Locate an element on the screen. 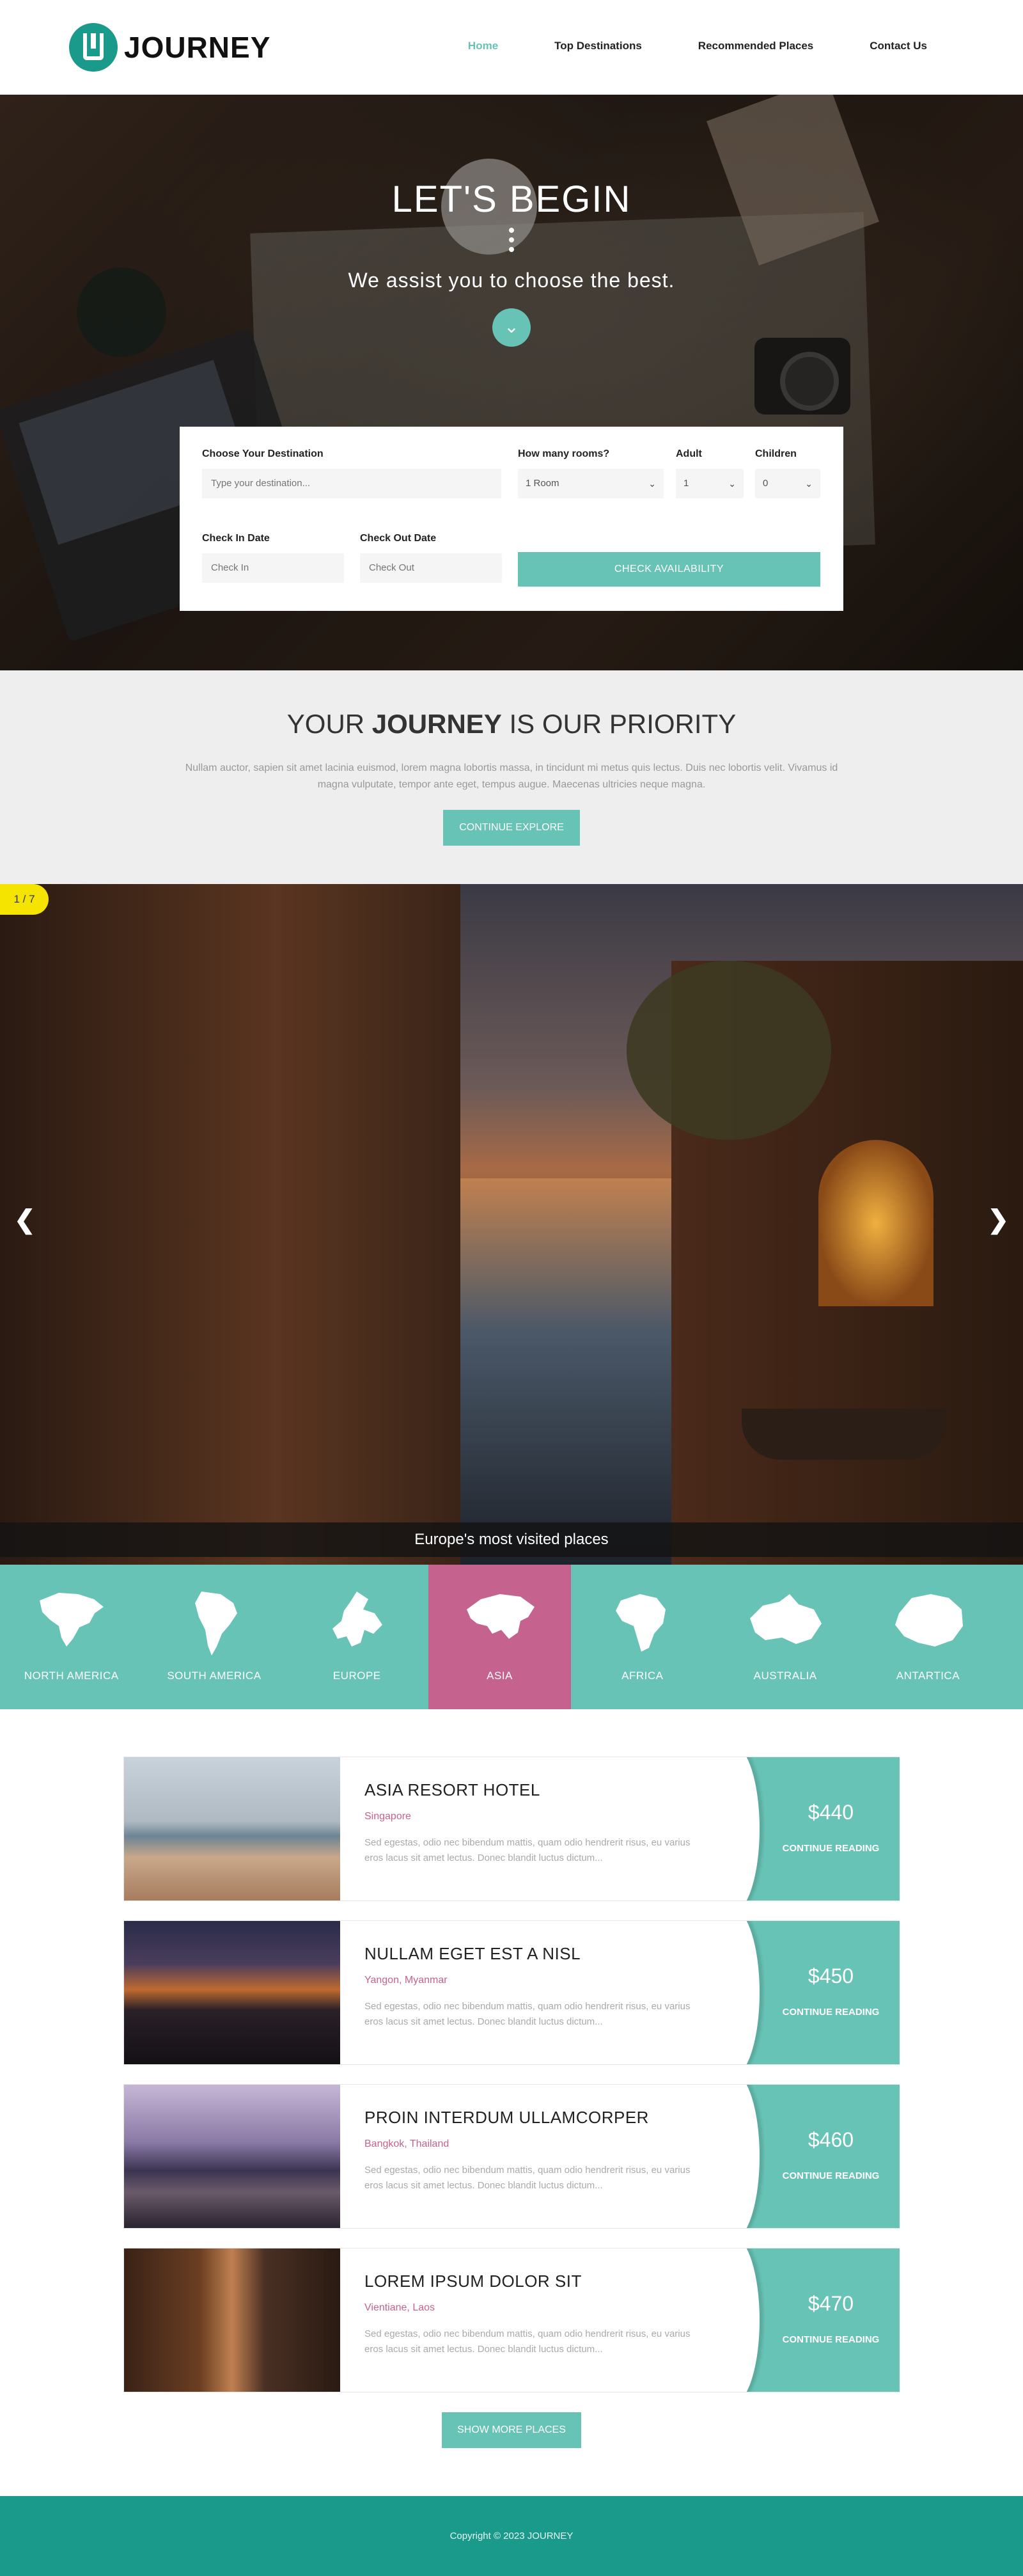  scroll-down-button: ⌄ is located at coordinates (511, 327).